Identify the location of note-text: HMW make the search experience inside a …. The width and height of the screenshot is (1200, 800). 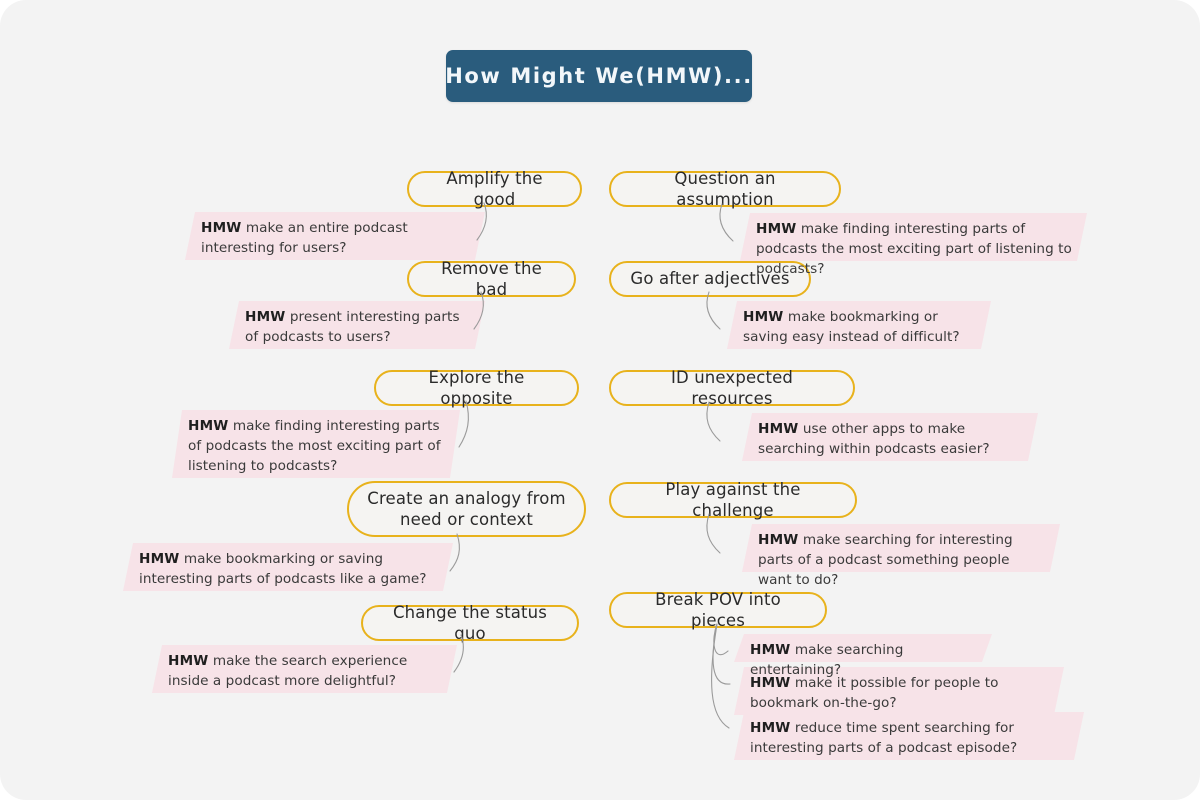
(304, 672).